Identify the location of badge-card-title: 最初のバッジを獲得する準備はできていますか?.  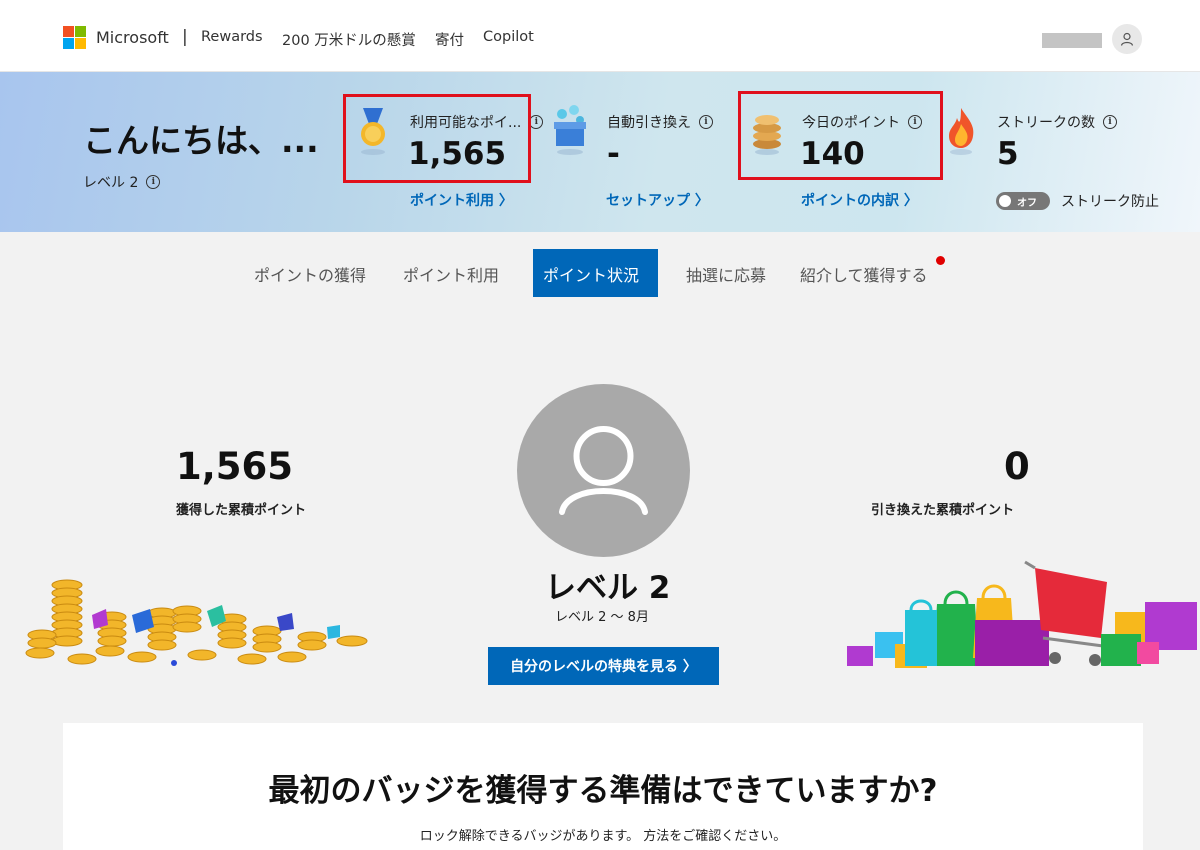
(603, 791).